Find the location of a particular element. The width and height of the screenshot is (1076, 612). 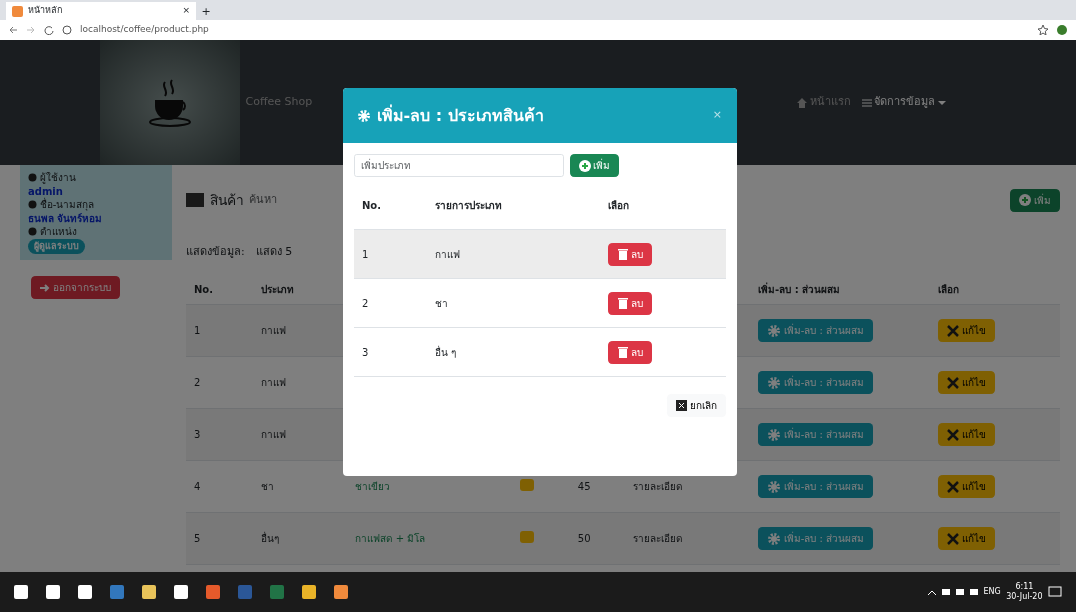

star-icon is located at coordinates (1043, 30).